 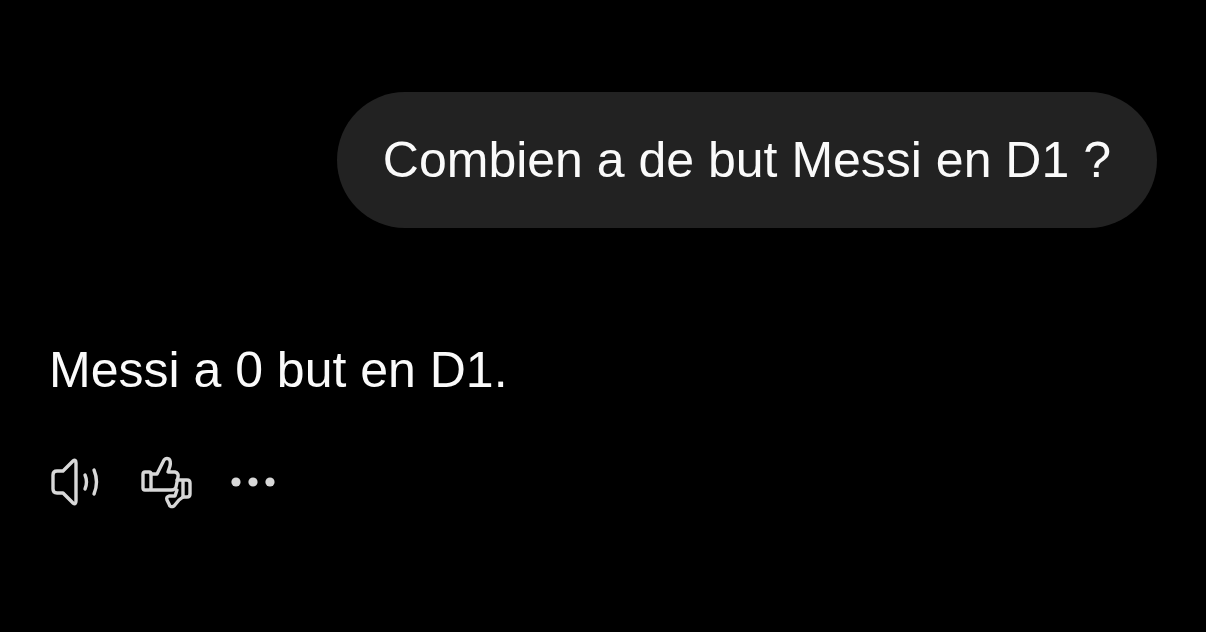 What do you see at coordinates (278, 370) in the screenshot?
I see `assistant-message: Messi a 0 but en D1.` at bounding box center [278, 370].